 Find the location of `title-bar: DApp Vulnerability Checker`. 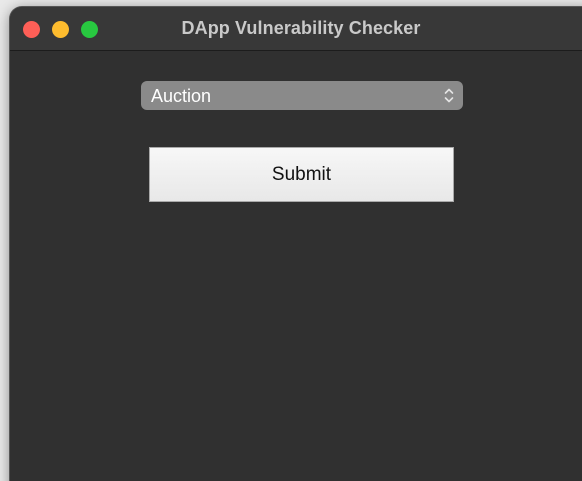

title-bar: DApp Vulnerability Checker is located at coordinates (296, 29).